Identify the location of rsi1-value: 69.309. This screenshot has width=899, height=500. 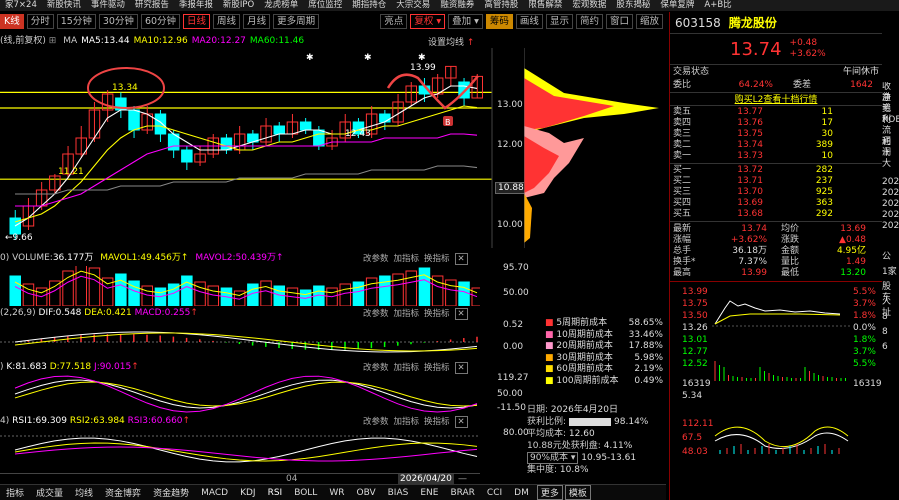
(51, 421).